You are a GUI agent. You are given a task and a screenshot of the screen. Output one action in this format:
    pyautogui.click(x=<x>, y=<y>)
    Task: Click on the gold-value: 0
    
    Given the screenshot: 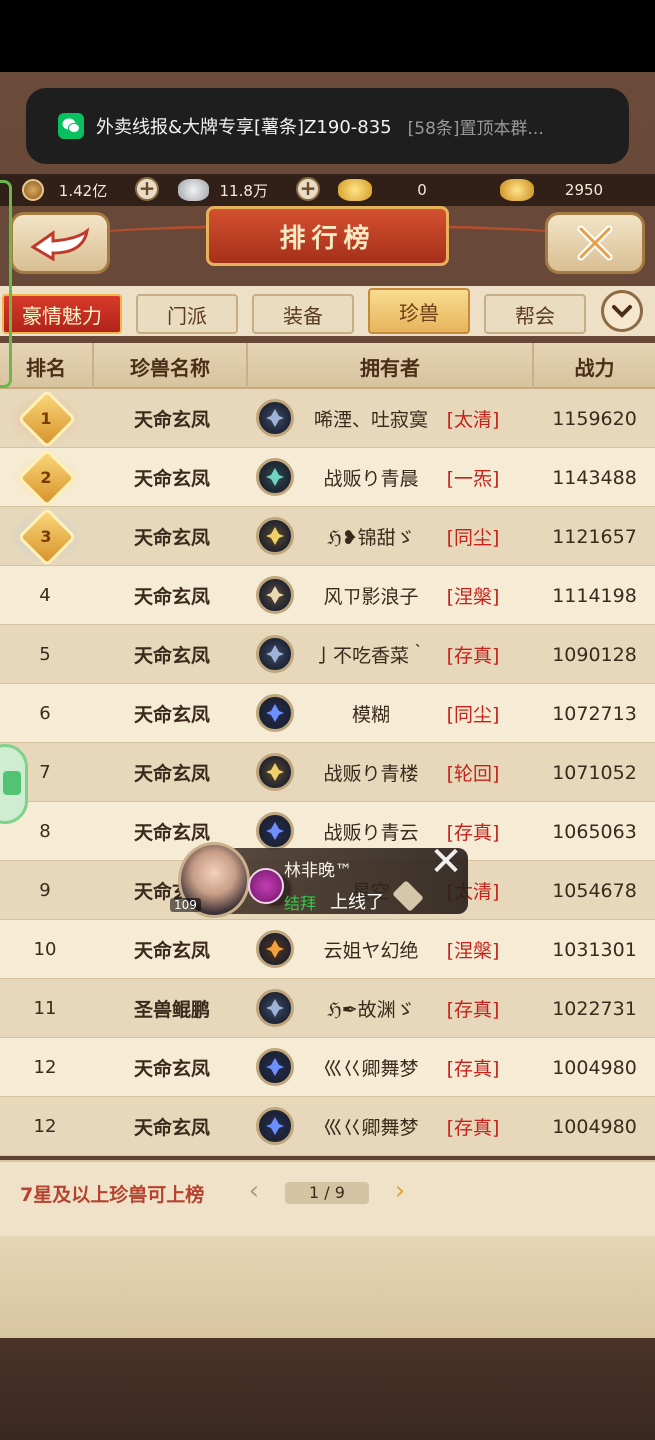 What is the action you would take?
    pyautogui.click(x=422, y=190)
    